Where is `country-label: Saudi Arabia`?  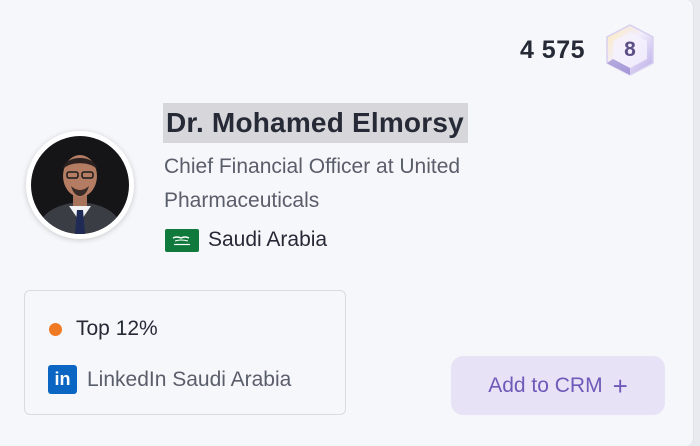 country-label: Saudi Arabia is located at coordinates (268, 239).